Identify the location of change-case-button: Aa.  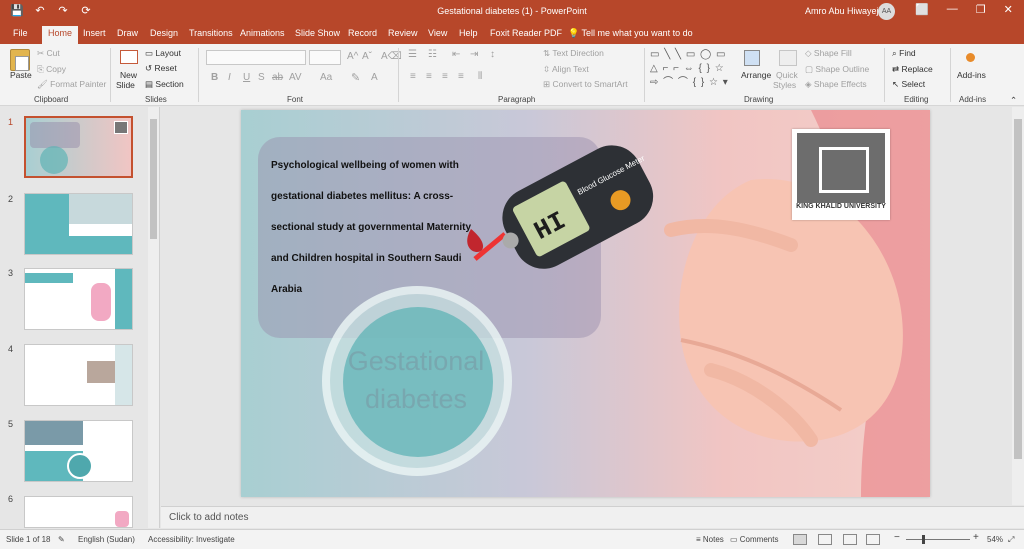
(326, 77).